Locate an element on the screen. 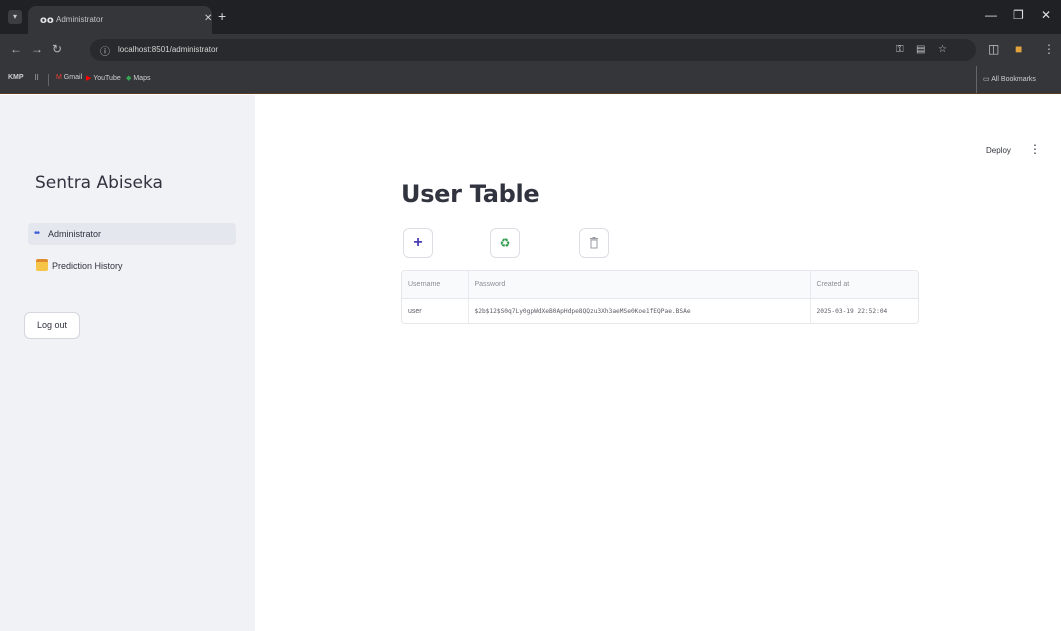 Image resolution: width=1061 pixels, height=631 pixels. refresh-button: ♻ is located at coordinates (505, 243).